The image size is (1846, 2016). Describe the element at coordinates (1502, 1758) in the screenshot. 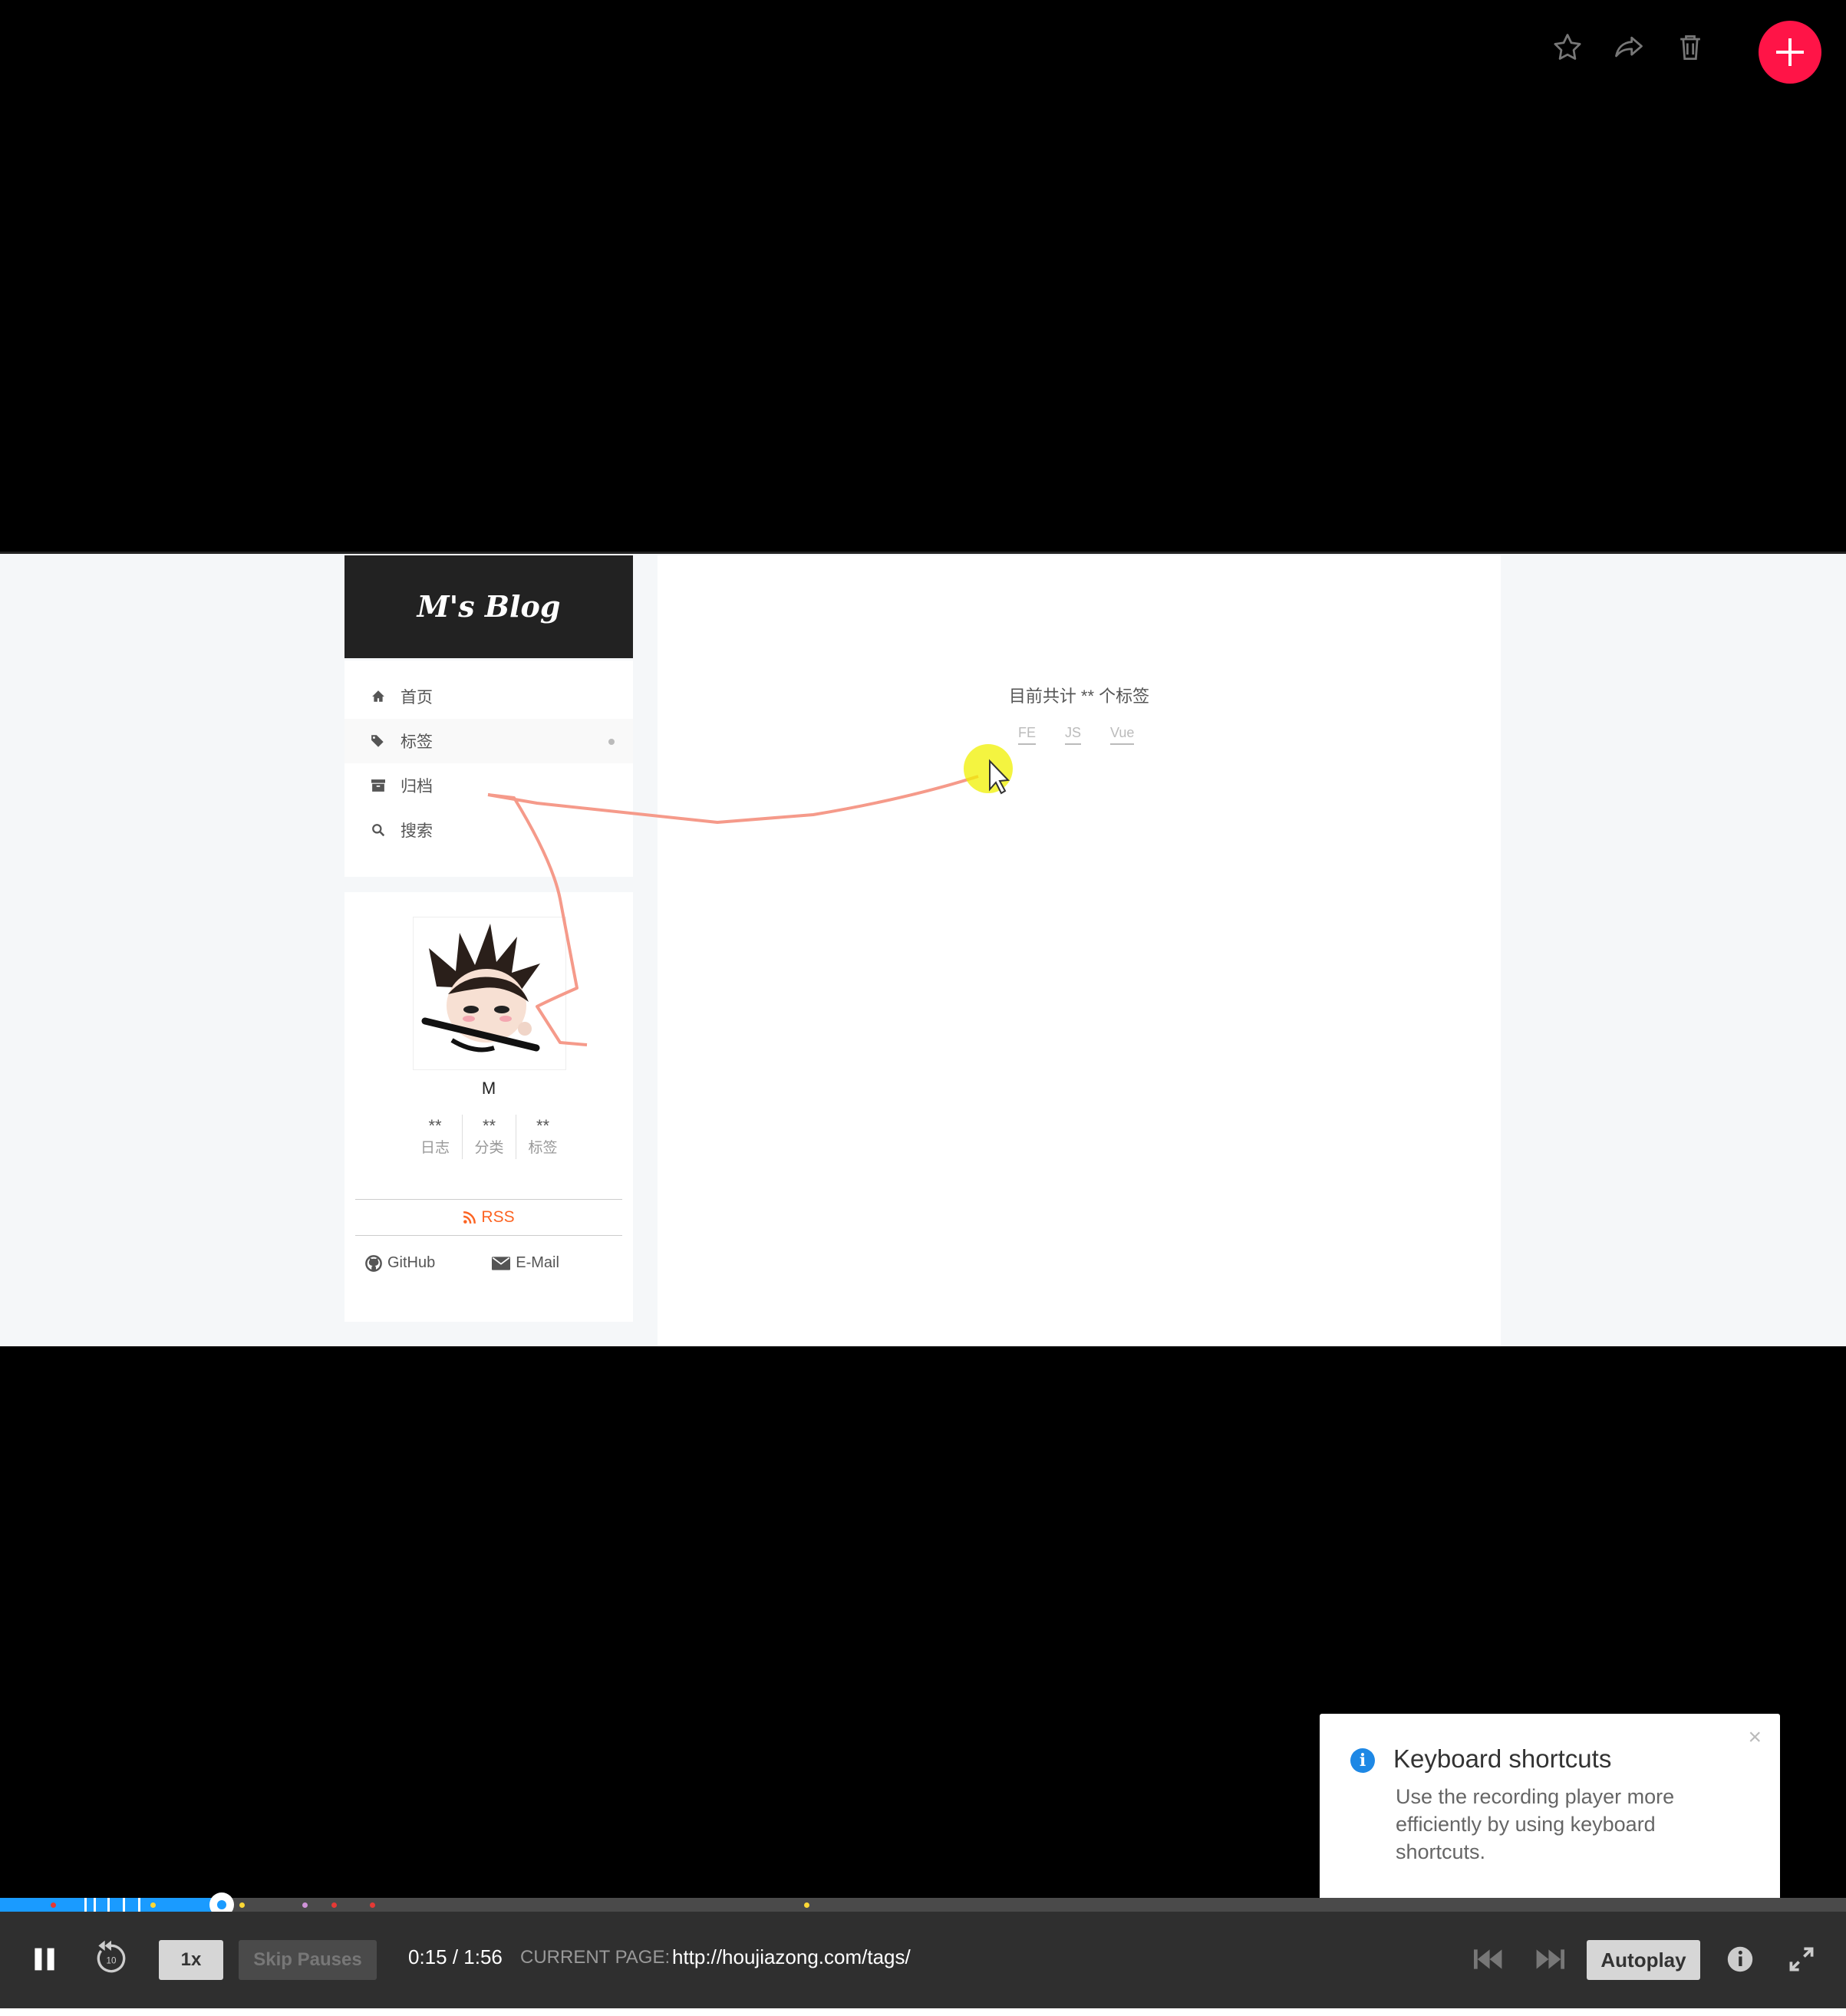

I see `notice-title: Keyboard shortcuts` at that location.